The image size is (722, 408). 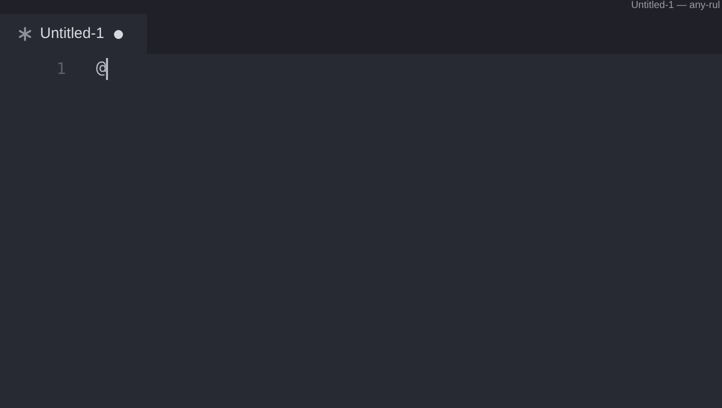 I want to click on code-text: @, so click(x=101, y=68).